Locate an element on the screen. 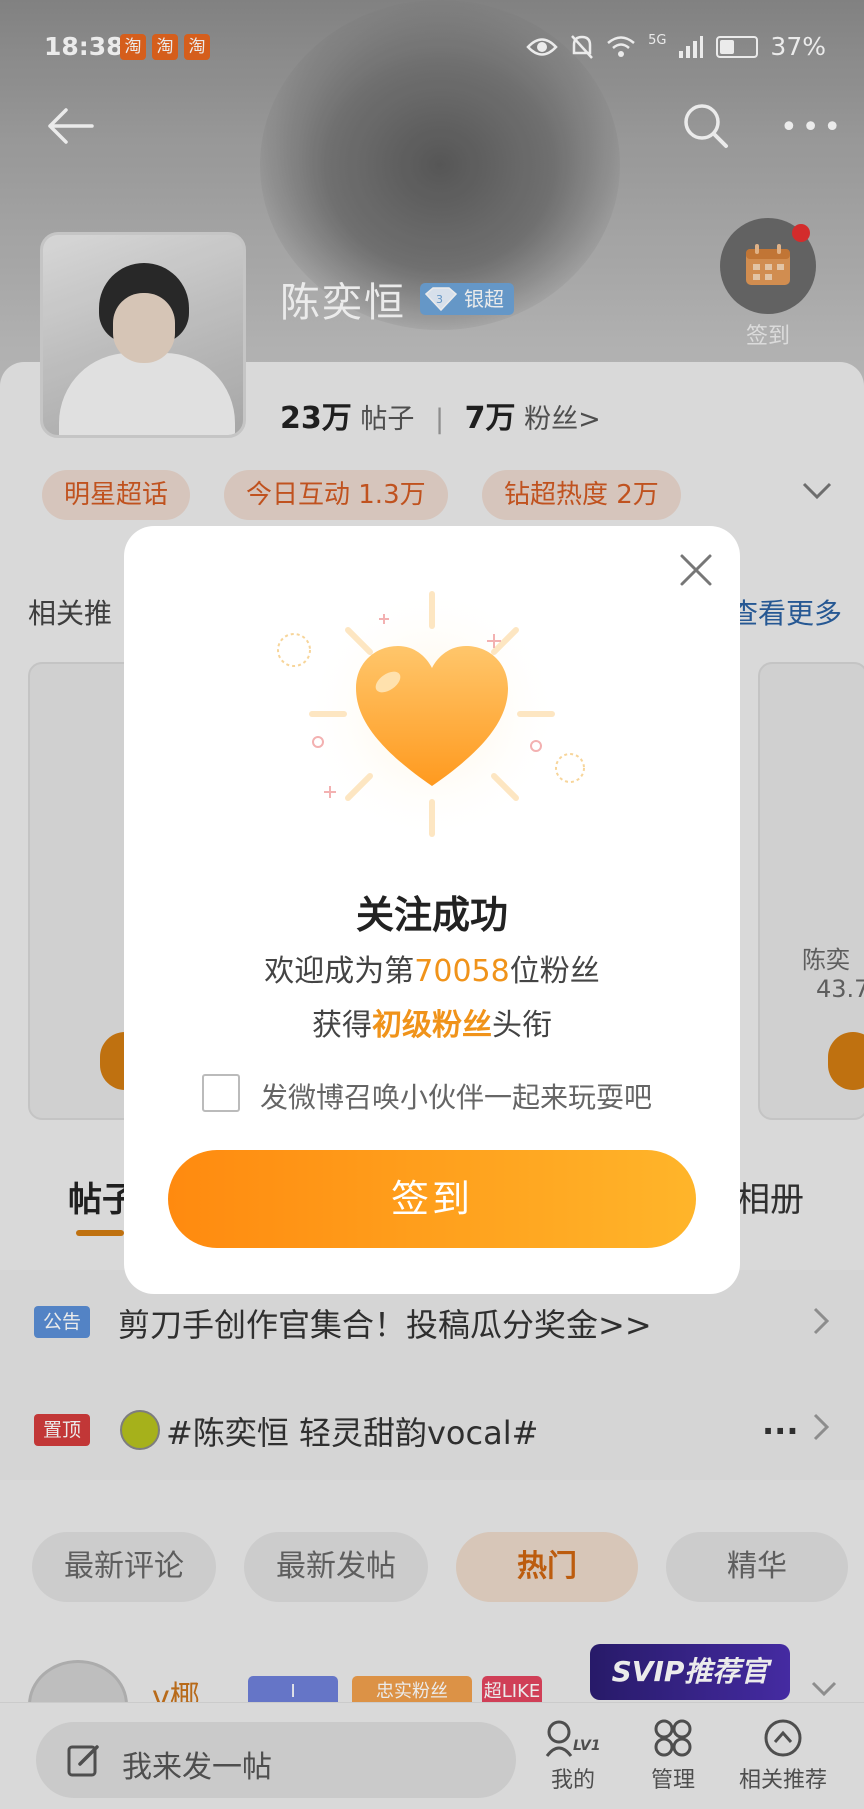 This screenshot has width=864, height=1809. welcome-text: 欢迎成为第70058位粉丝 is located at coordinates (432, 971).